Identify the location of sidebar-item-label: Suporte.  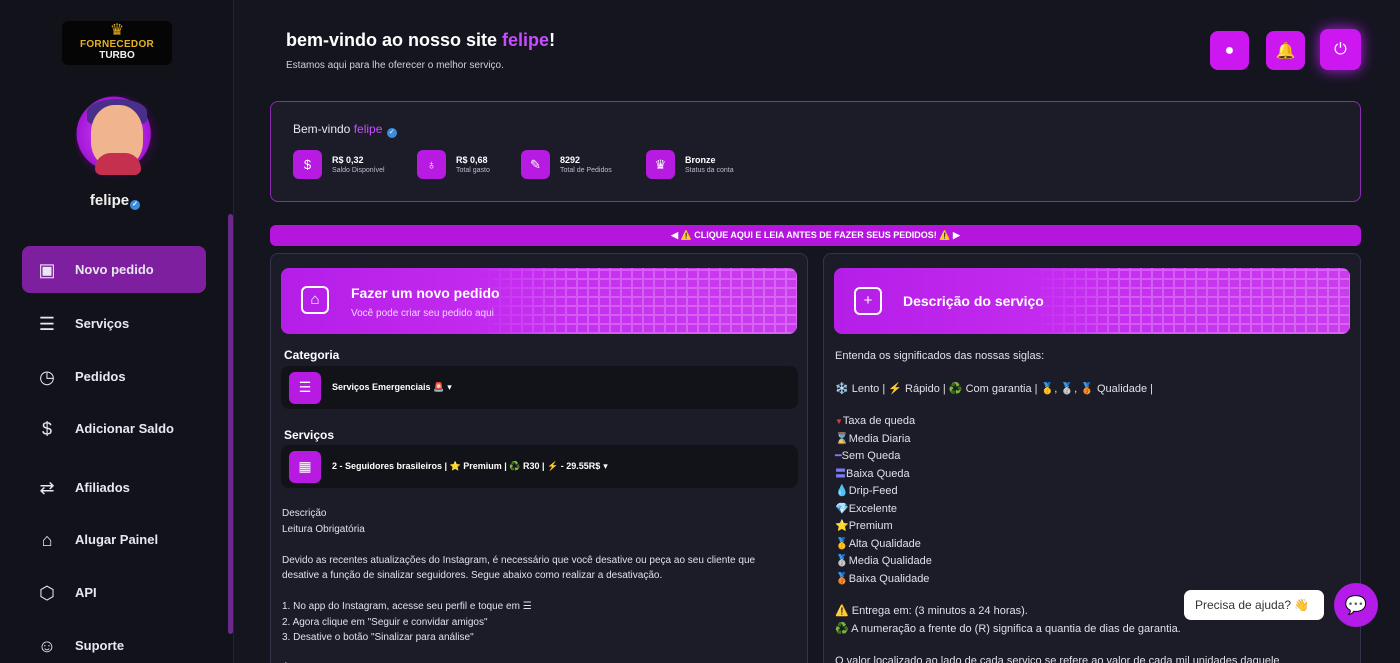
(100, 645).